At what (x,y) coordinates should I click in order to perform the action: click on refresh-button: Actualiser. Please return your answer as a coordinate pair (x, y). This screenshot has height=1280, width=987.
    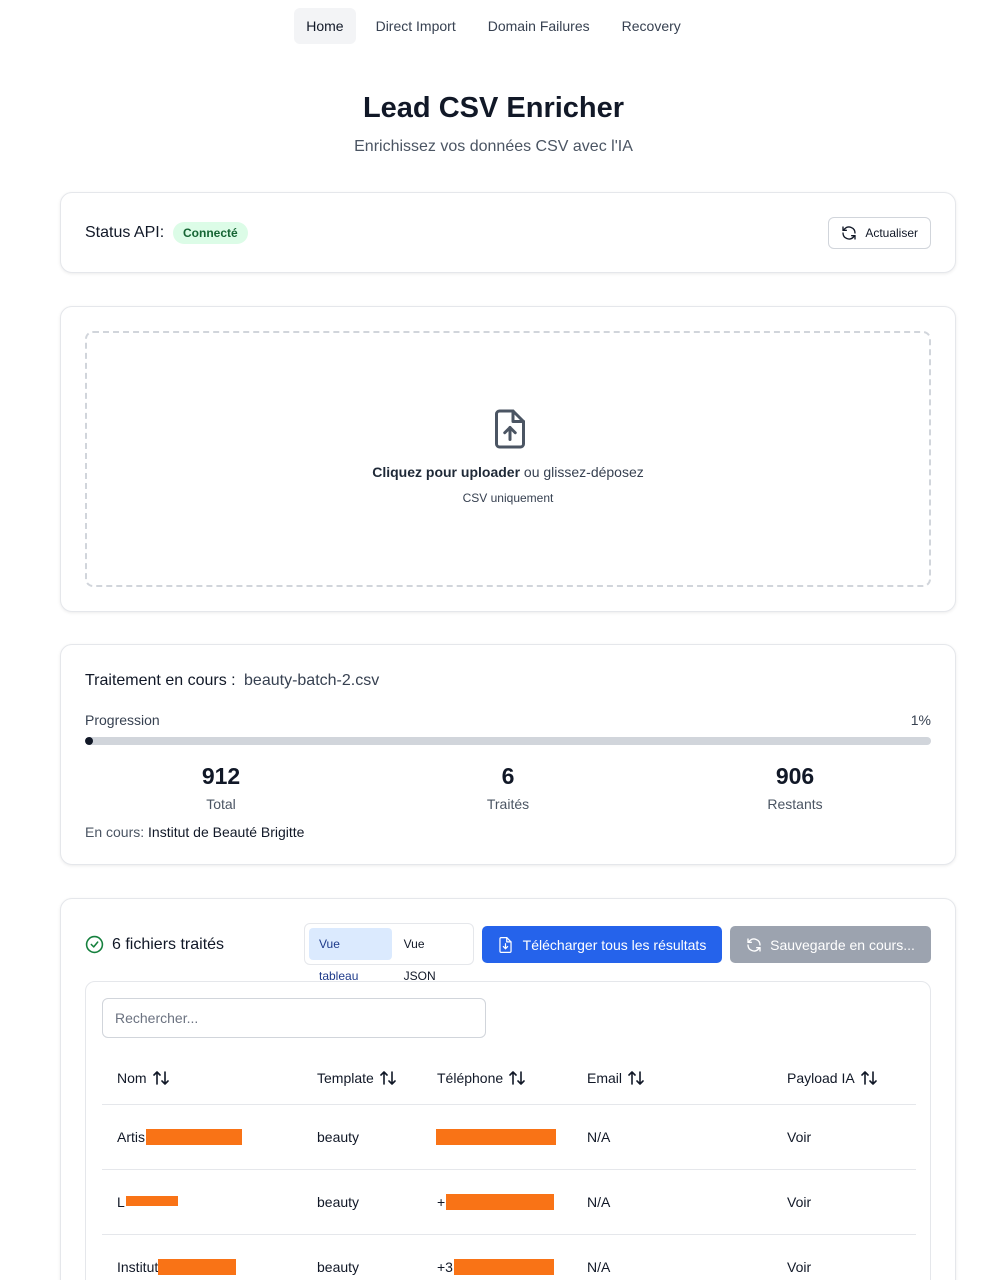
    Looking at the image, I should click on (879, 233).